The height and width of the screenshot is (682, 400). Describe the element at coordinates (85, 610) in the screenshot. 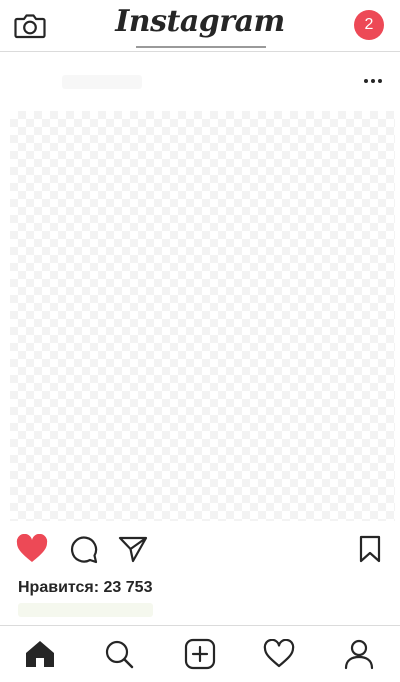

I see `caption-placeholder` at that location.